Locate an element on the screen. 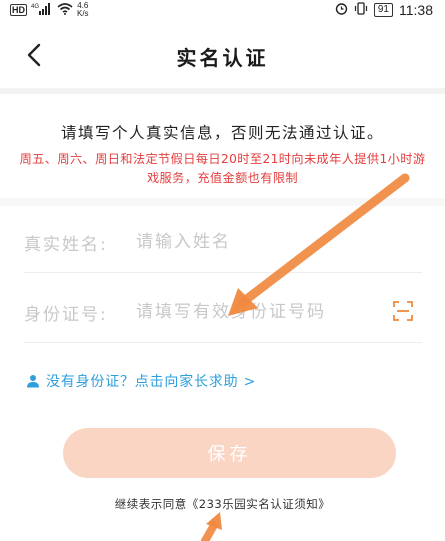 Image resolution: width=445 pixels, height=541 pixels. speed-unit: K/s is located at coordinates (83, 13).